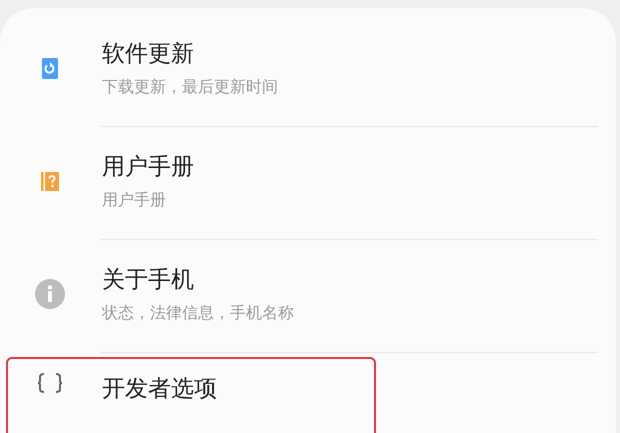 The height and width of the screenshot is (433, 620). Describe the element at coordinates (159, 389) in the screenshot. I see `item-title: 开发者选项` at that location.